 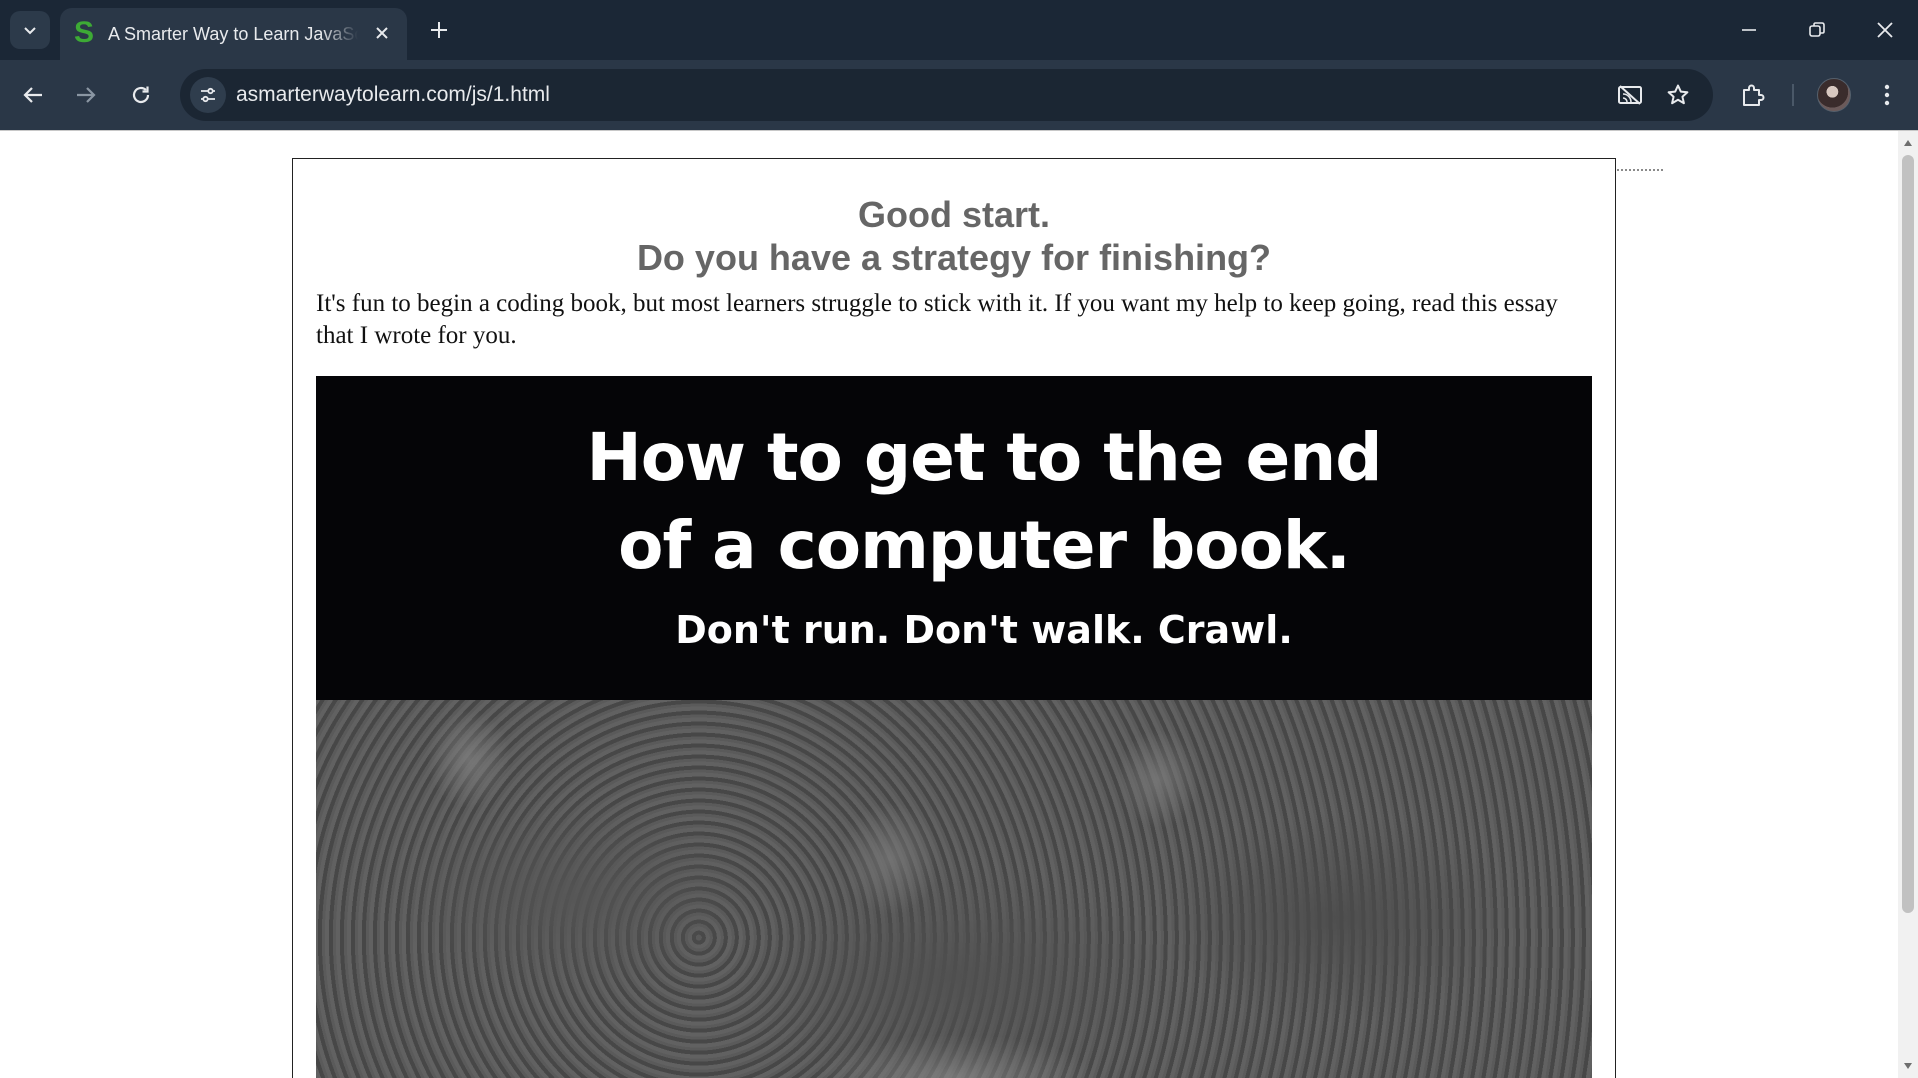 I want to click on site-favicon-icon: S, so click(x=84, y=32).